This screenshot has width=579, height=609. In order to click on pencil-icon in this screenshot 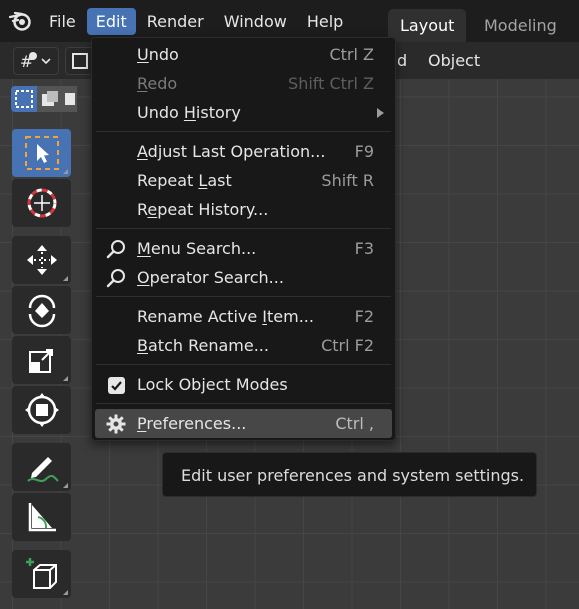, I will do `click(42, 469)`.